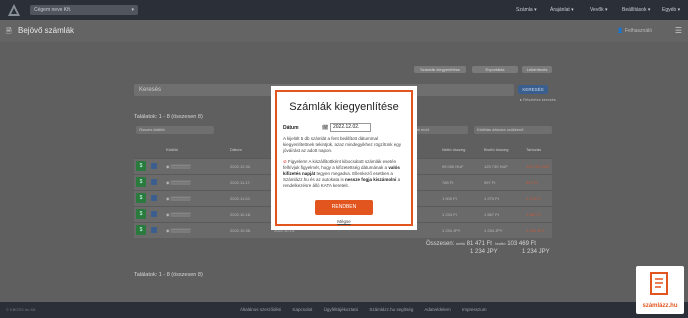  I want to click on sort-filter: Kiállítás dátuma csökkenő, so click(513, 130).